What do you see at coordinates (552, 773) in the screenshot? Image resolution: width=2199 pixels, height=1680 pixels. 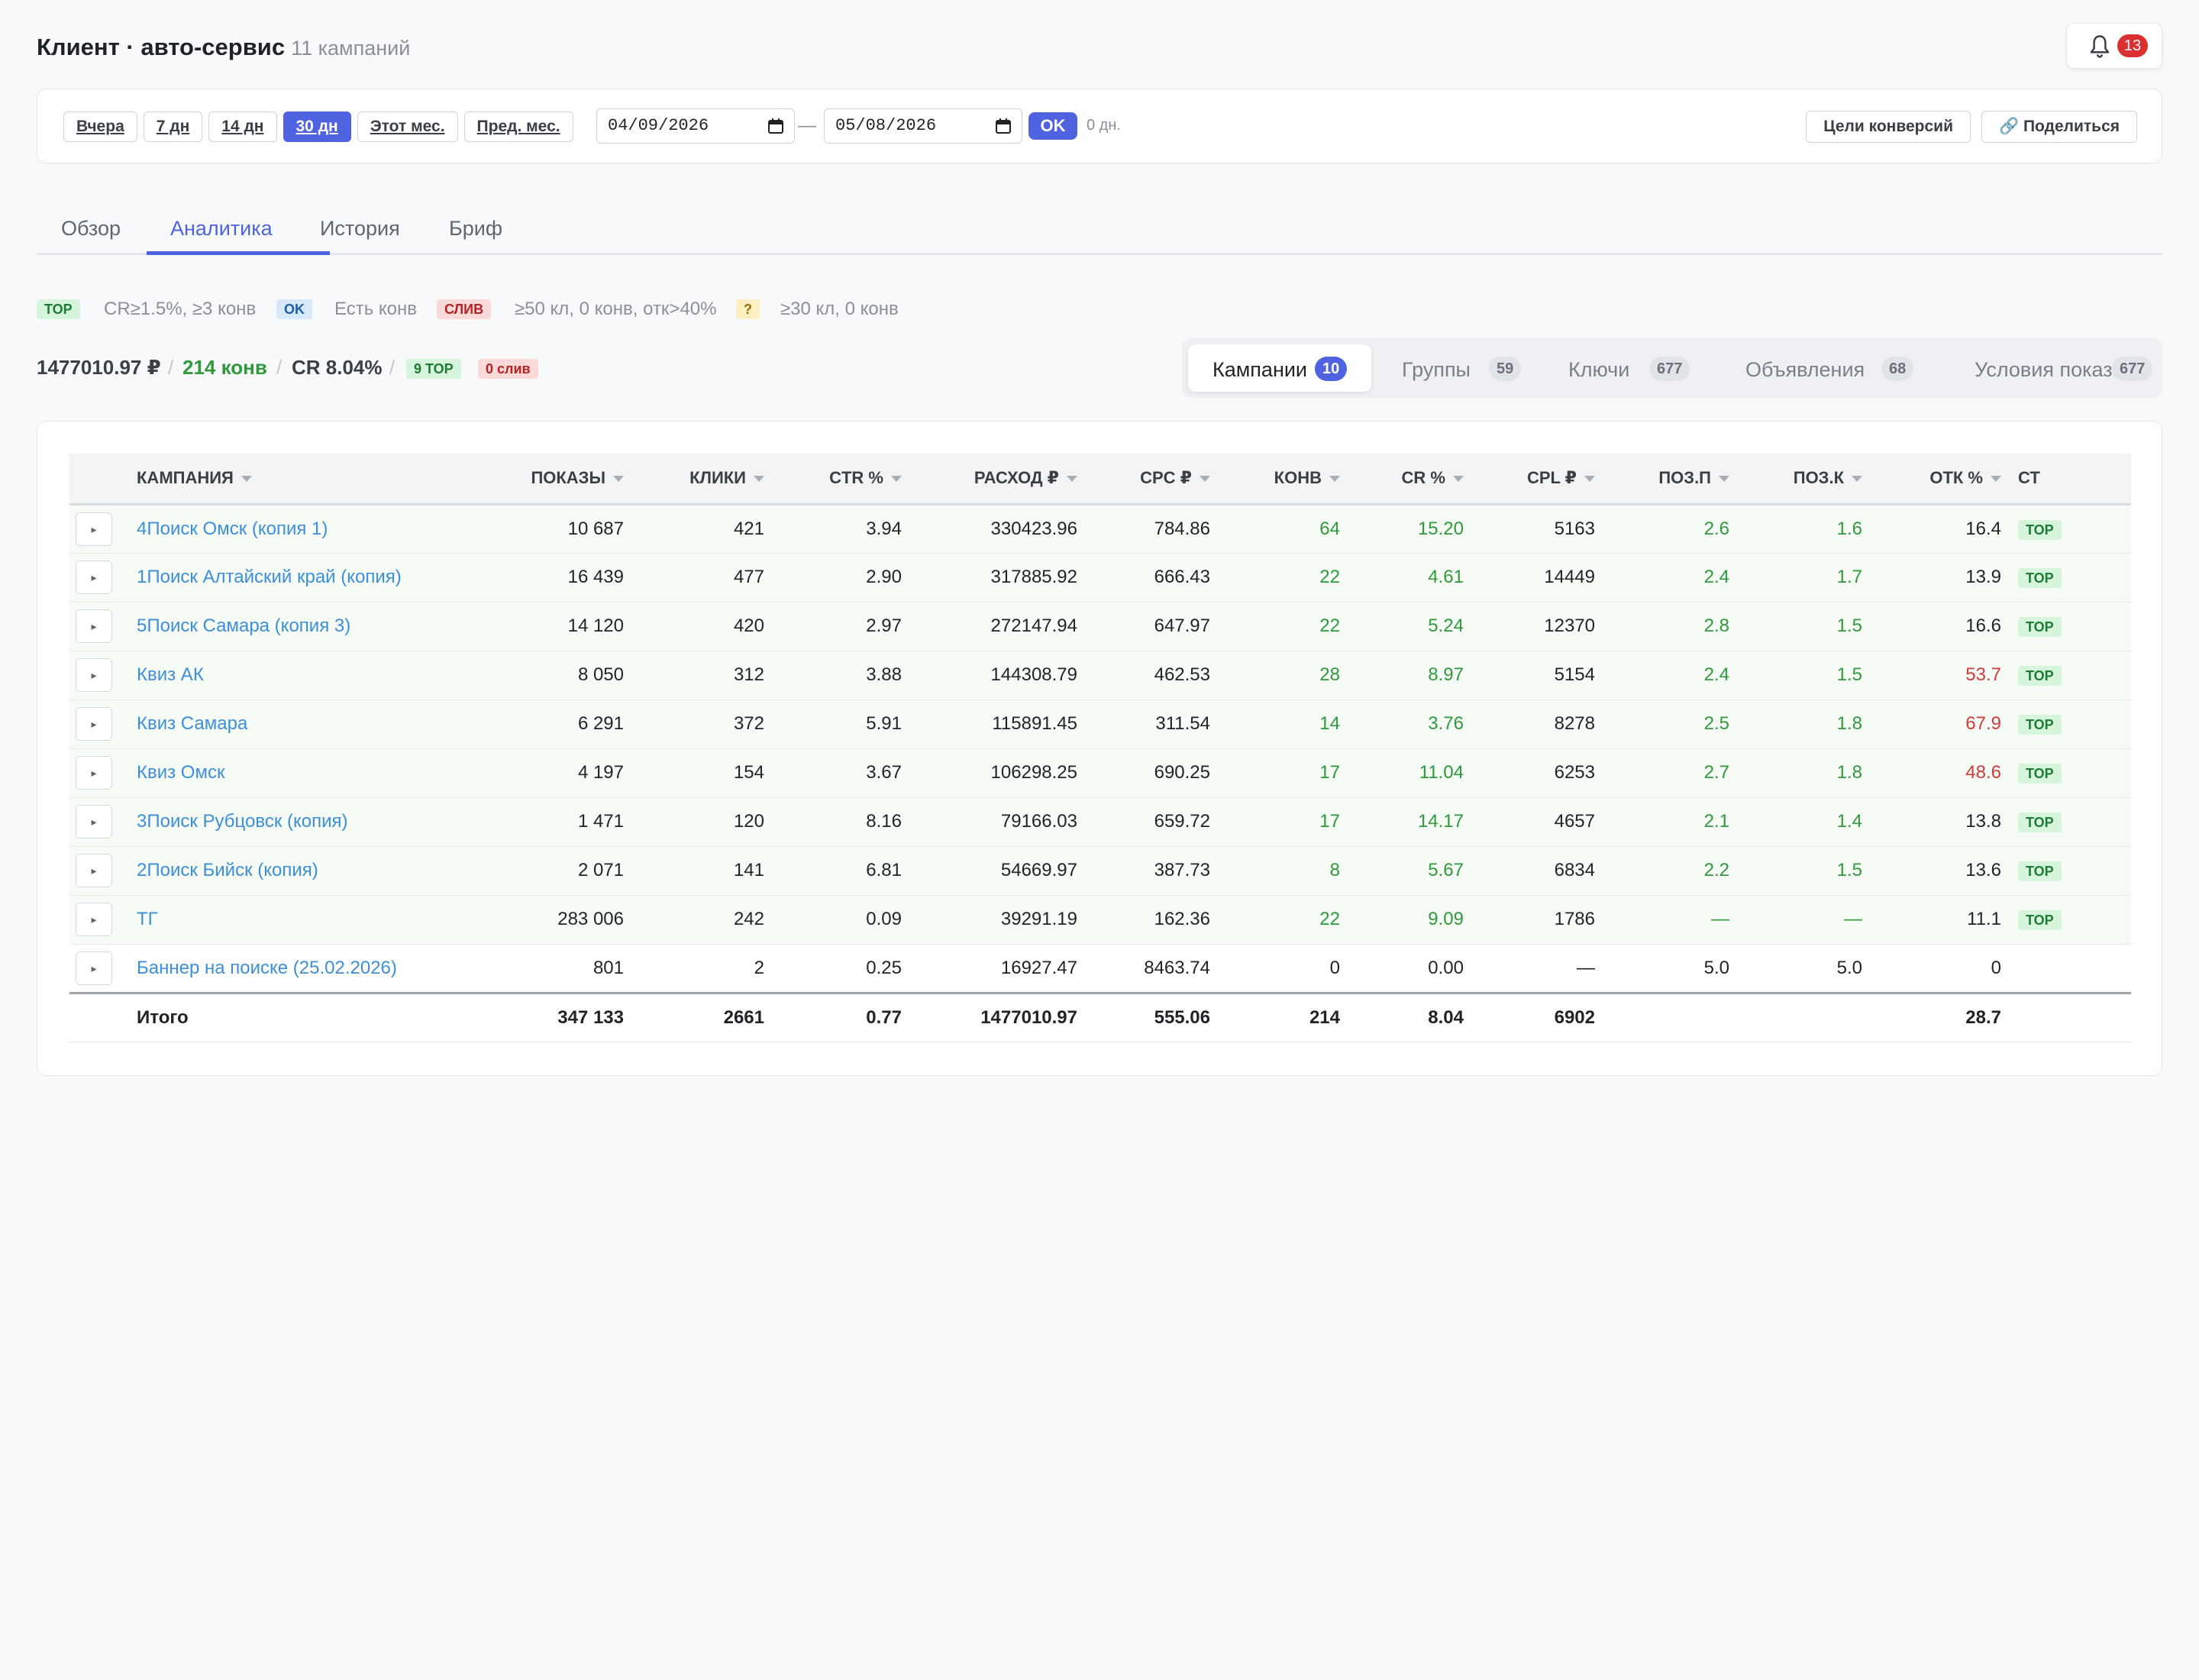 I see `cell-shows: 4 197` at bounding box center [552, 773].